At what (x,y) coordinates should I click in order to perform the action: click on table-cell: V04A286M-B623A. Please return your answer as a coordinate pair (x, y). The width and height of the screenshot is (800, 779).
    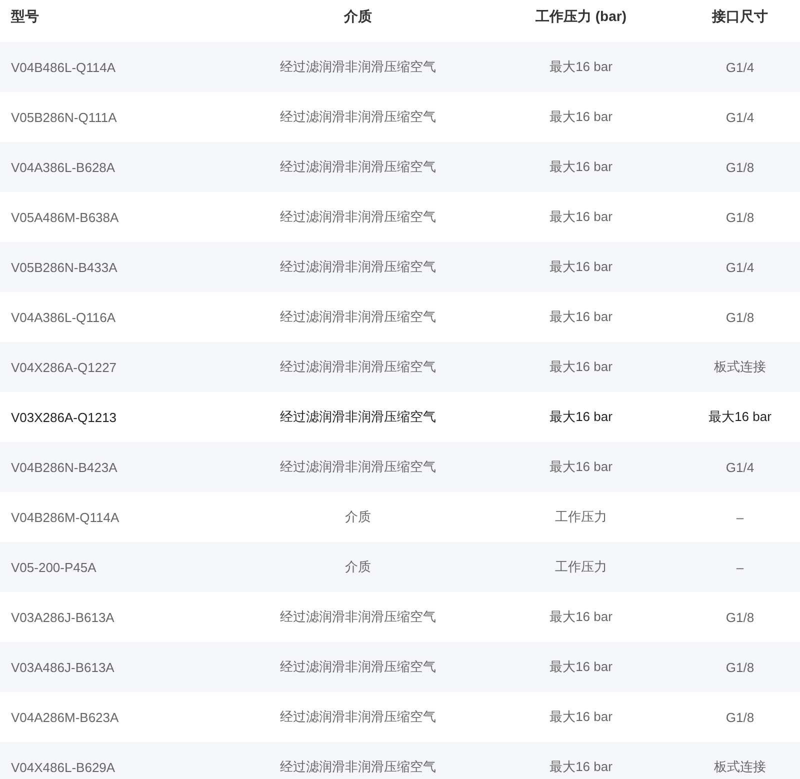
    Looking at the image, I should click on (65, 717).